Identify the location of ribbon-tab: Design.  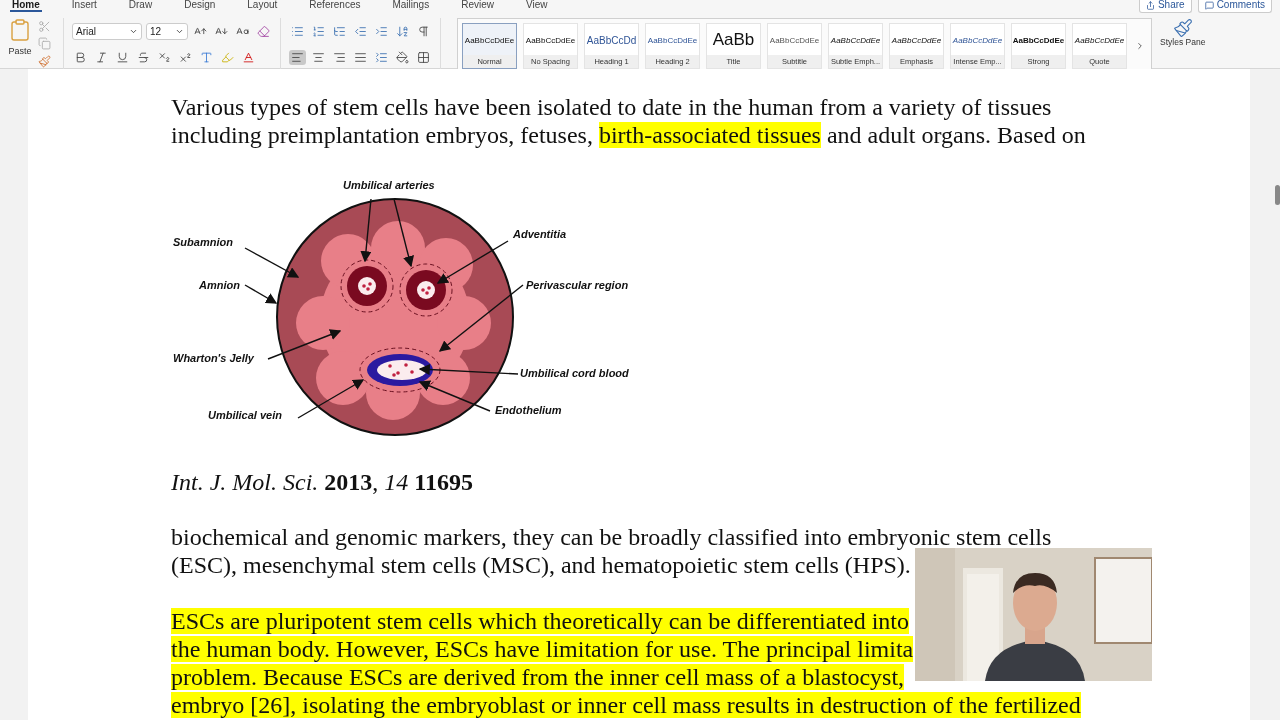
(200, 6).